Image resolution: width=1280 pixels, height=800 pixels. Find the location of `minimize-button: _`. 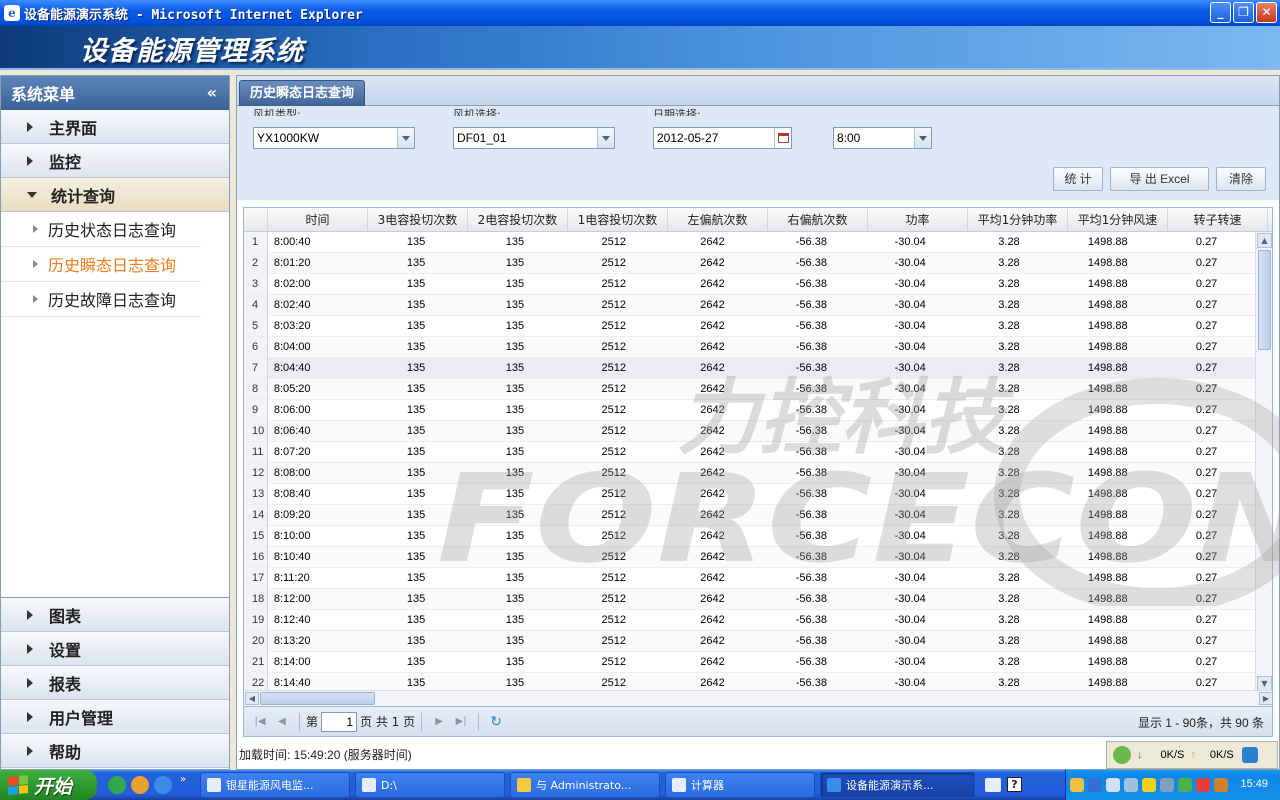

minimize-button: _ is located at coordinates (1220, 12).